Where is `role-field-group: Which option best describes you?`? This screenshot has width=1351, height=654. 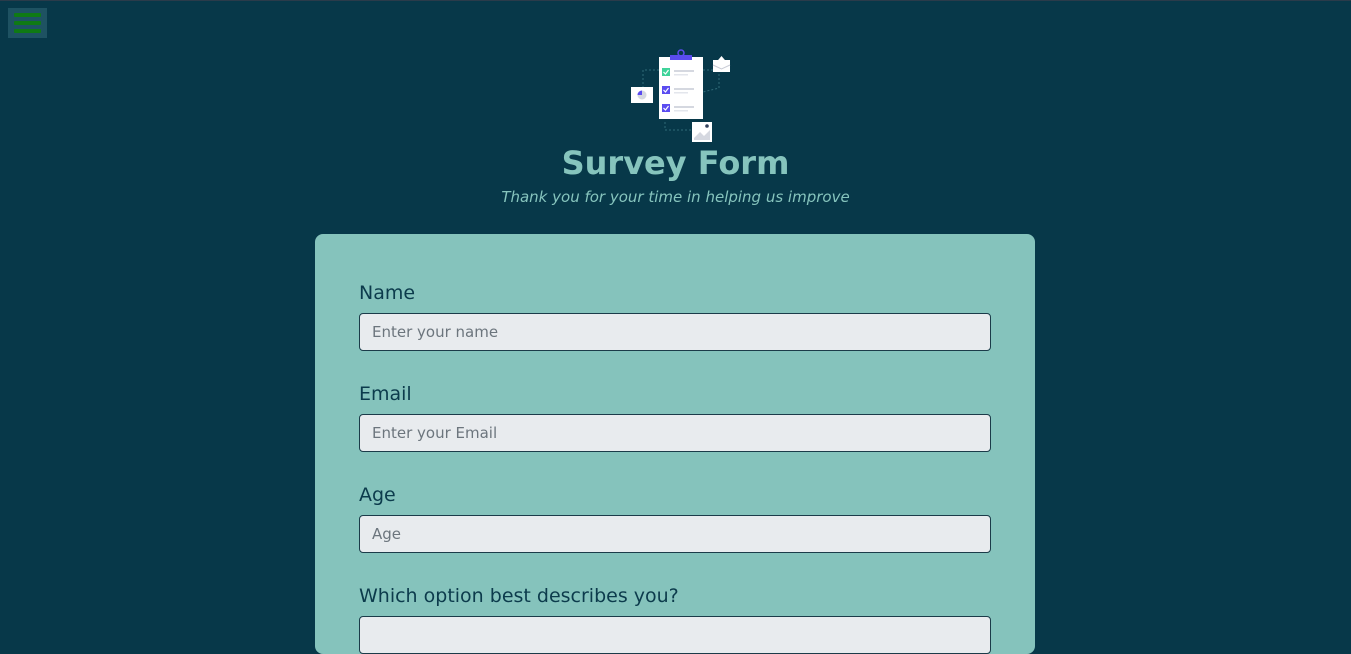 role-field-group: Which option best describes you? is located at coordinates (675, 619).